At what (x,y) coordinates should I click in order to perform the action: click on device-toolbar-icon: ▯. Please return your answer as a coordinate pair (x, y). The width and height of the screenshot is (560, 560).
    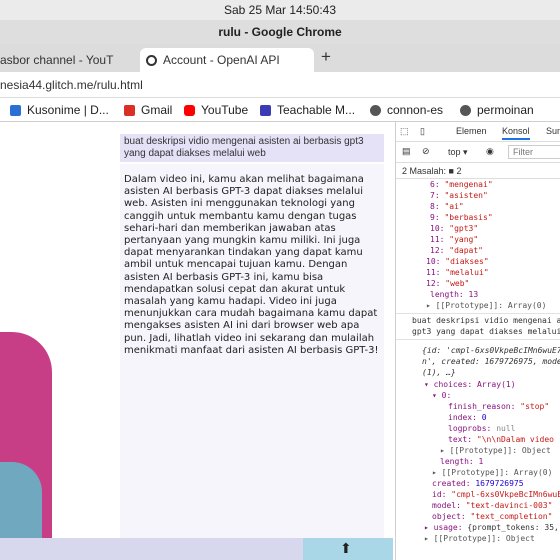
    Looking at the image, I should click on (422, 131).